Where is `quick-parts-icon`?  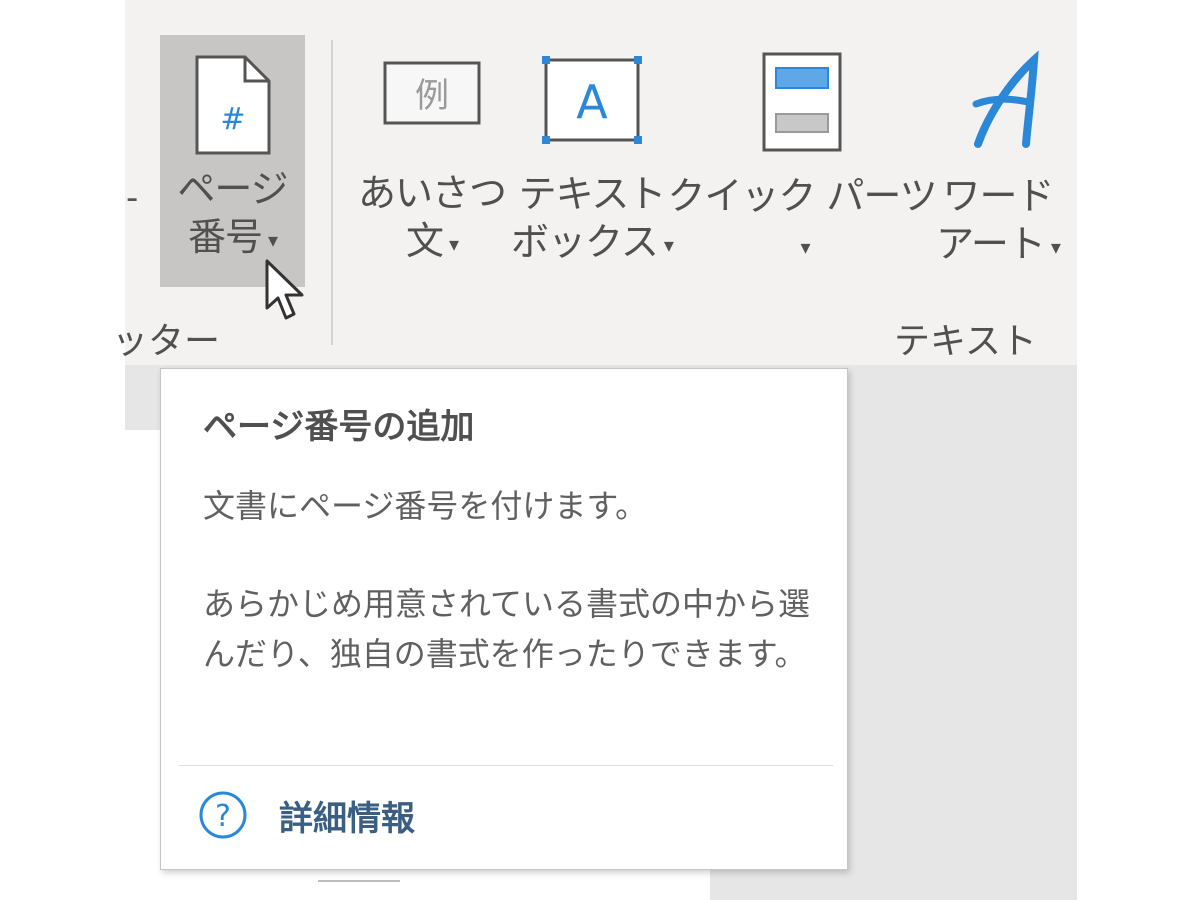 quick-parts-icon is located at coordinates (802, 102).